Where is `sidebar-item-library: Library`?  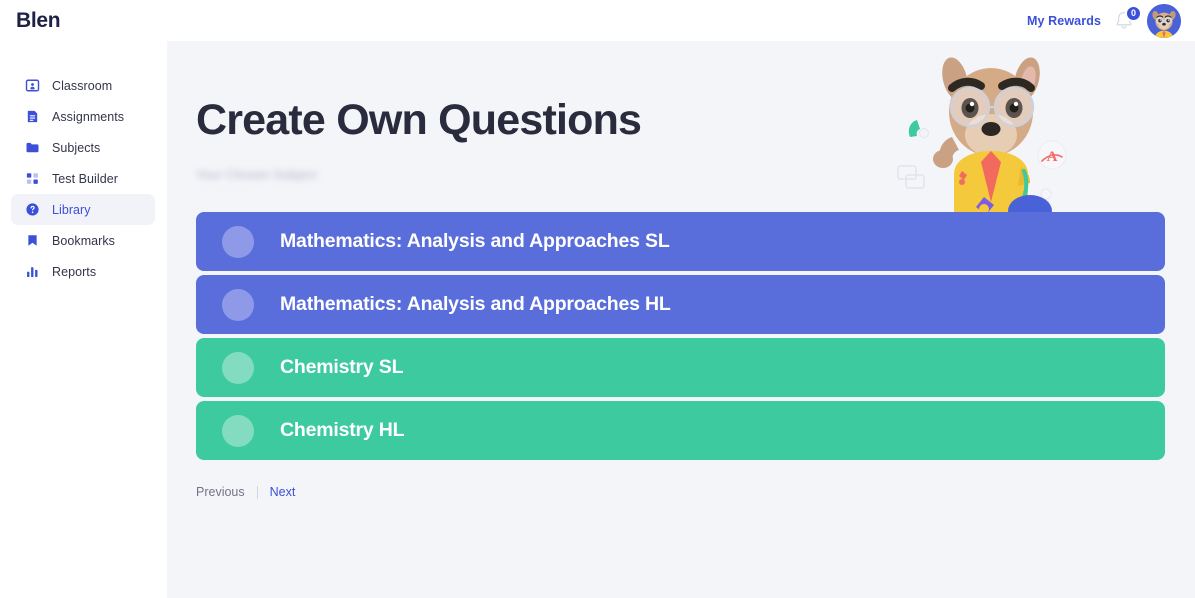 sidebar-item-library: Library is located at coordinates (83, 209).